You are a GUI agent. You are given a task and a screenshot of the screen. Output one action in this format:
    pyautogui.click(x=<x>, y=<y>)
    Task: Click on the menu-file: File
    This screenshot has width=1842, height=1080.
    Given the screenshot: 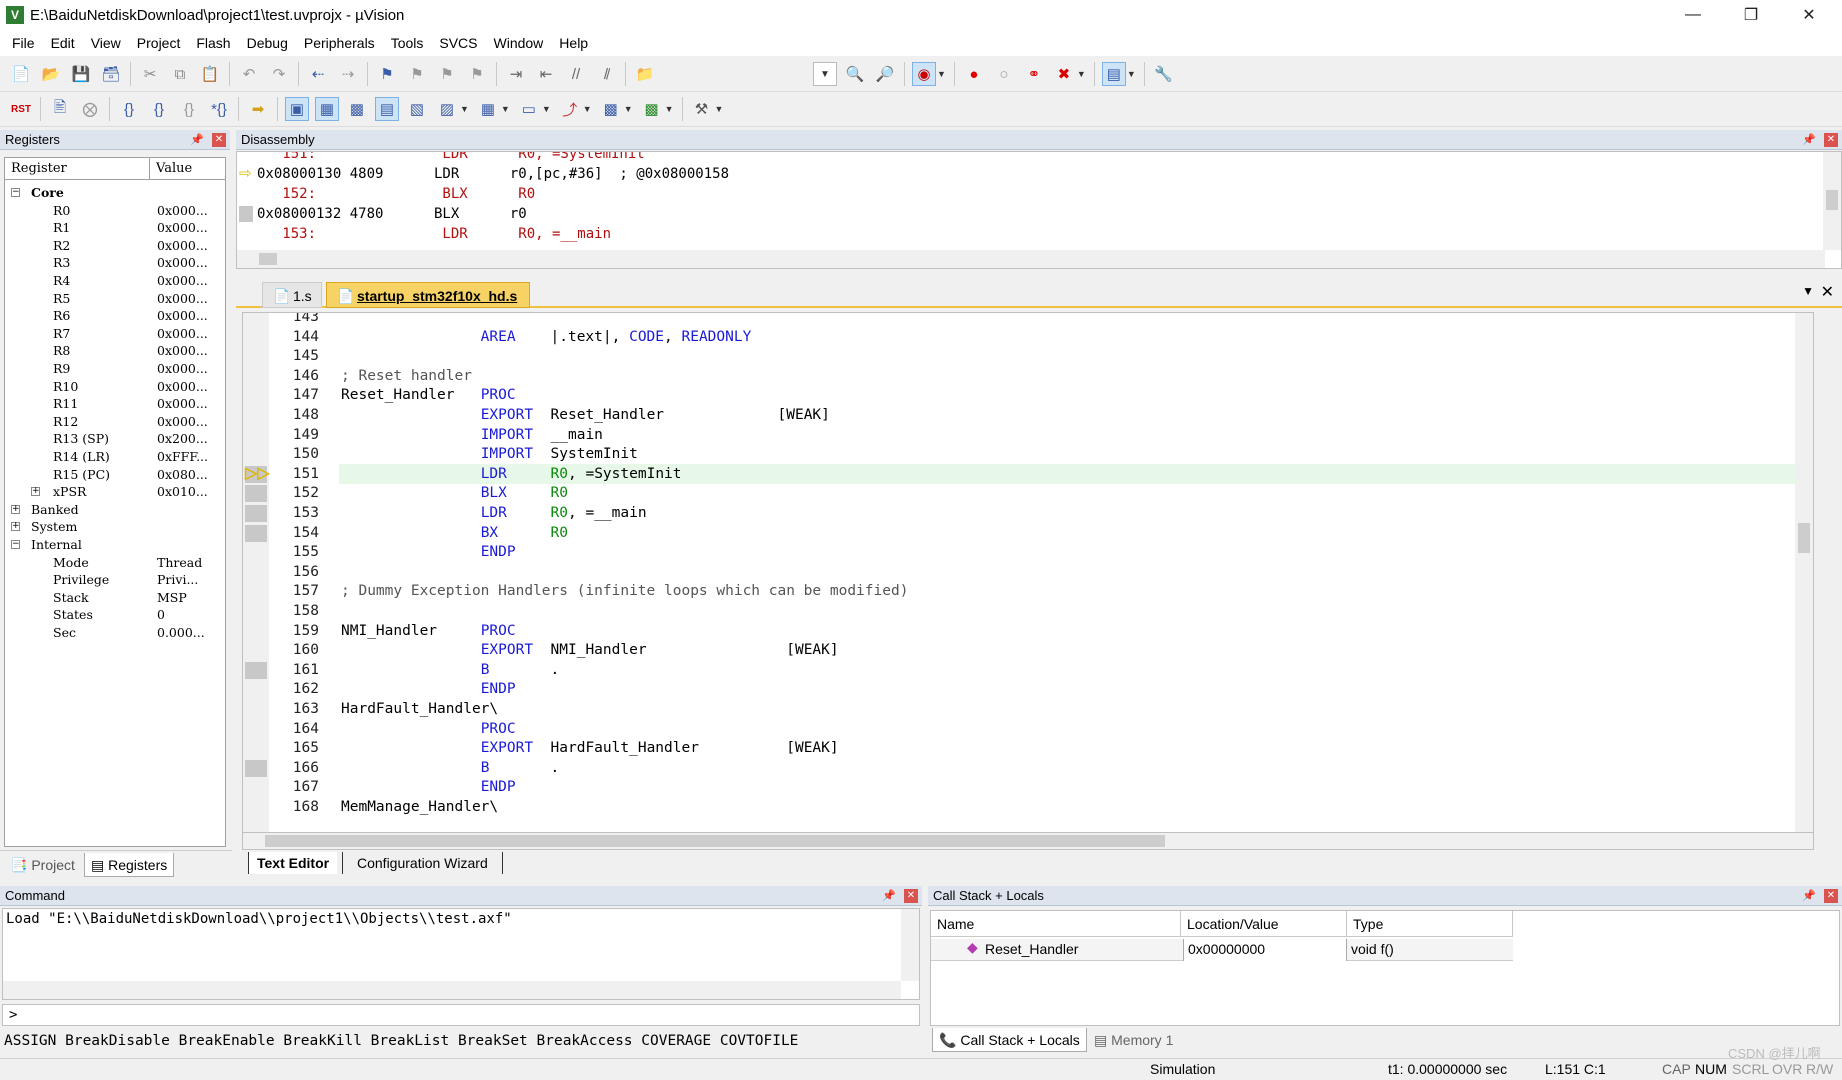 What is the action you would take?
    pyautogui.click(x=23, y=43)
    